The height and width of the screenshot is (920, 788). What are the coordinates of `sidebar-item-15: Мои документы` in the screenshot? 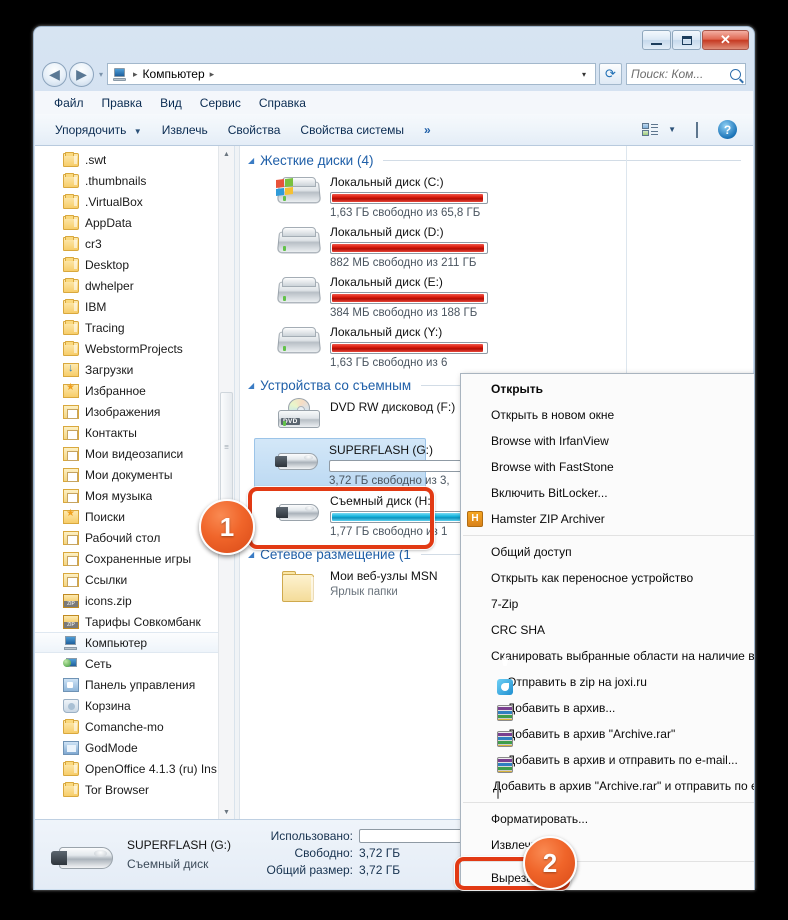 It's located at (134, 474).